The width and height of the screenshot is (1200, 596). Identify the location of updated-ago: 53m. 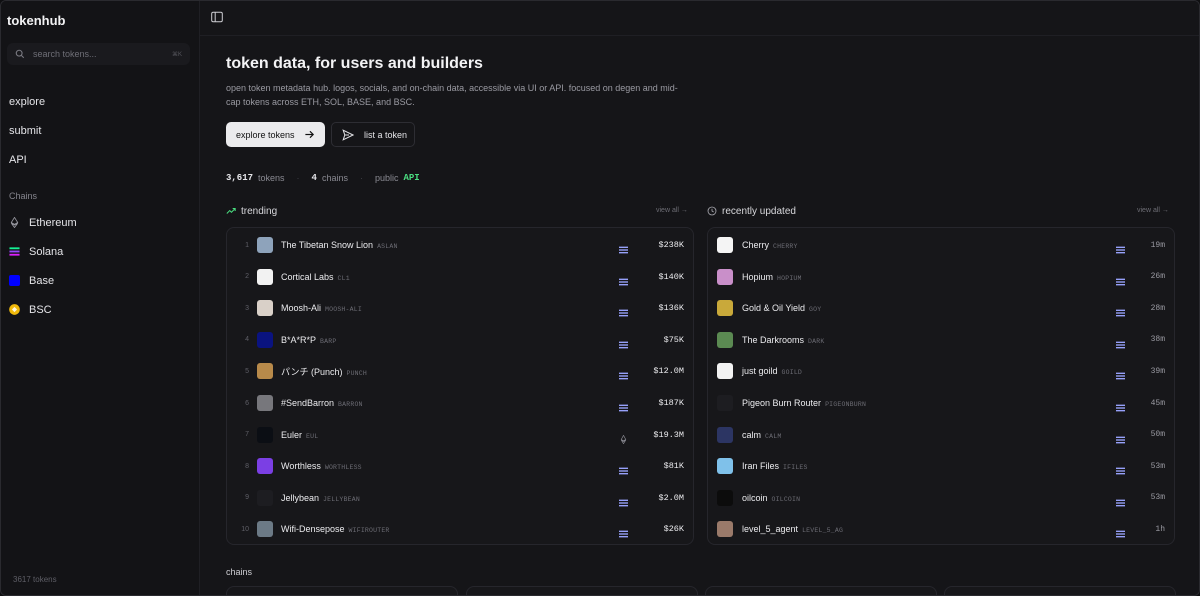
(1157, 466).